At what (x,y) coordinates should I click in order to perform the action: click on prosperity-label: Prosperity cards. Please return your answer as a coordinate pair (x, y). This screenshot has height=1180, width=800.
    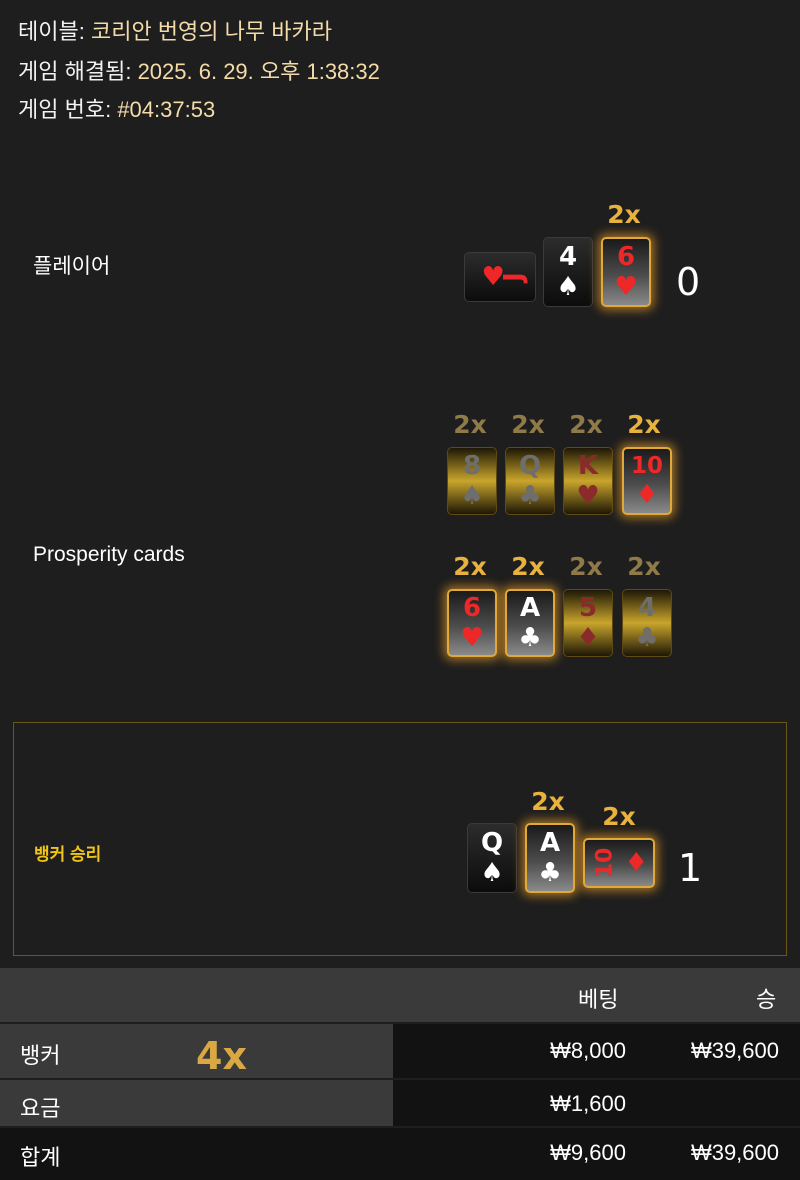
    Looking at the image, I should click on (109, 554).